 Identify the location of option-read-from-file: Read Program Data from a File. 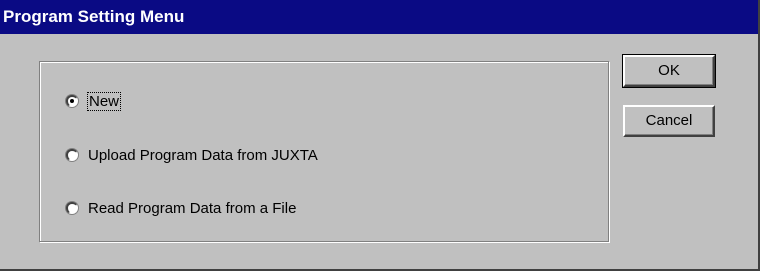
(181, 208).